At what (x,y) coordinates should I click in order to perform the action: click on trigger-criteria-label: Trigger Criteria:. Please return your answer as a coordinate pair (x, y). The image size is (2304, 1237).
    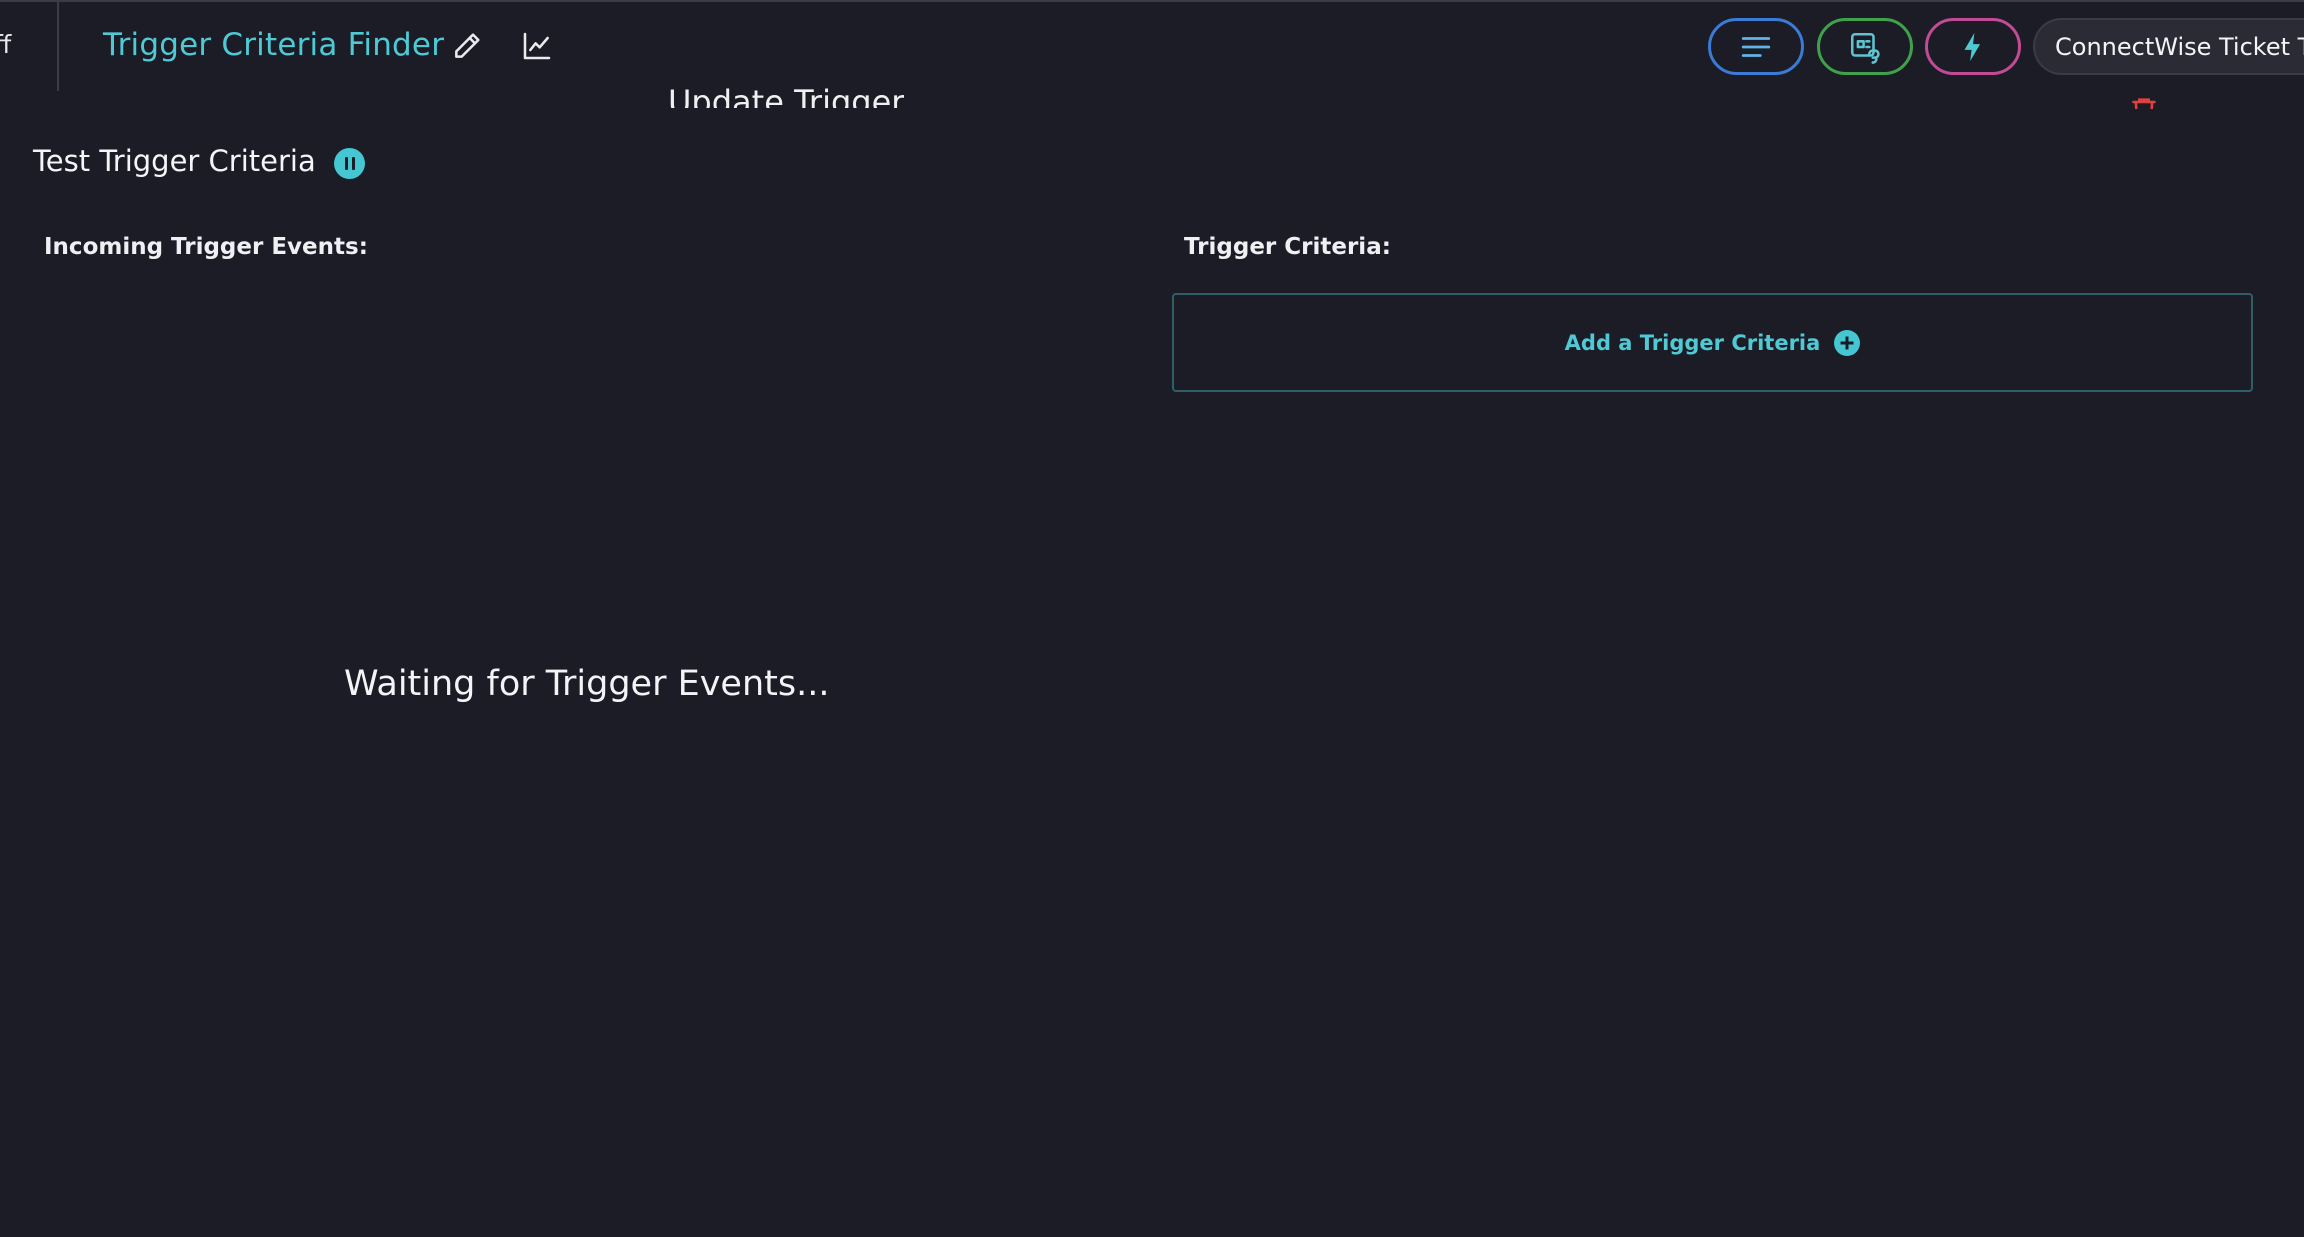
    Looking at the image, I should click on (1287, 247).